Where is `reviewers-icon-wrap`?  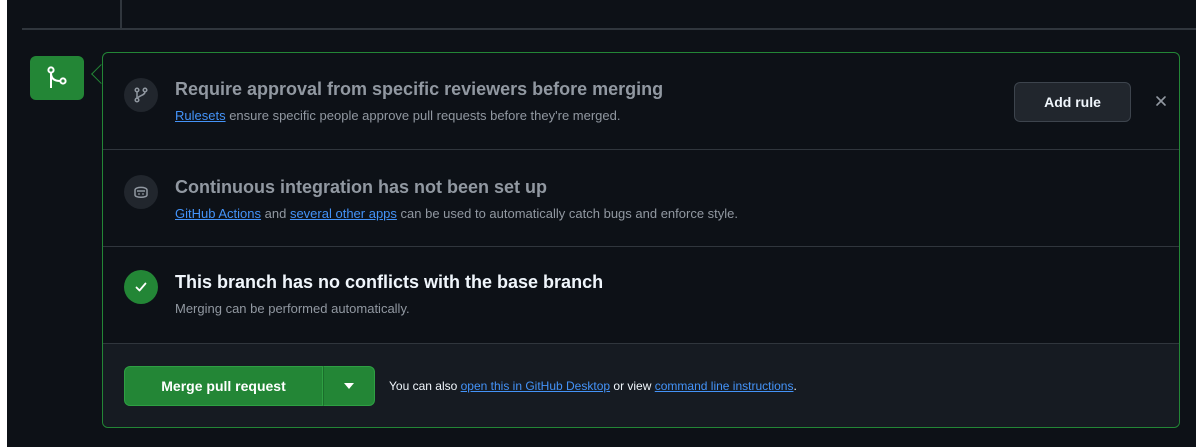
reviewers-icon-wrap is located at coordinates (141, 95).